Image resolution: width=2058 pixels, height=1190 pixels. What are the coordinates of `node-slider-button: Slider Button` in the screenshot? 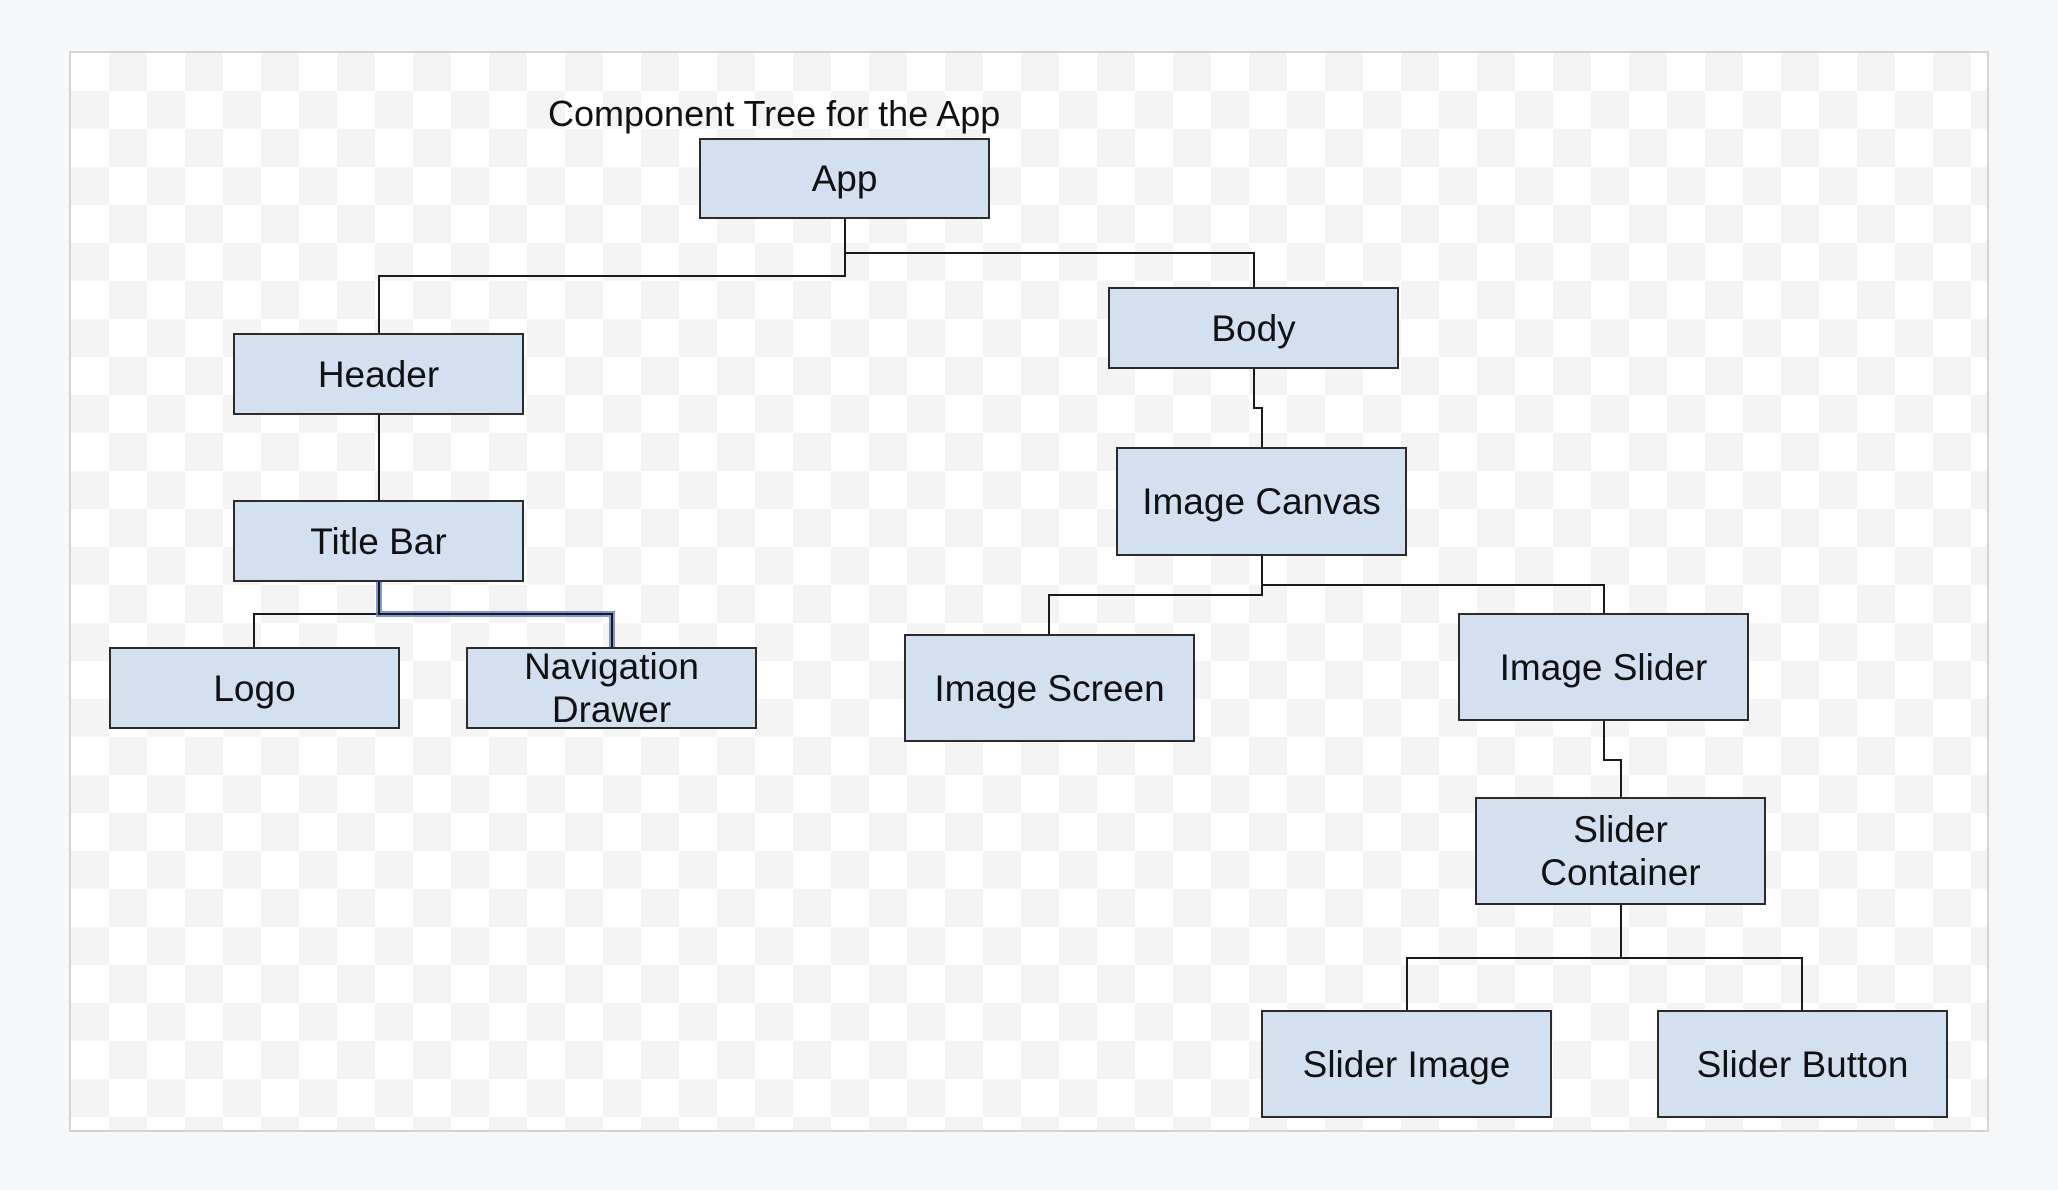 It's located at (1802, 1064).